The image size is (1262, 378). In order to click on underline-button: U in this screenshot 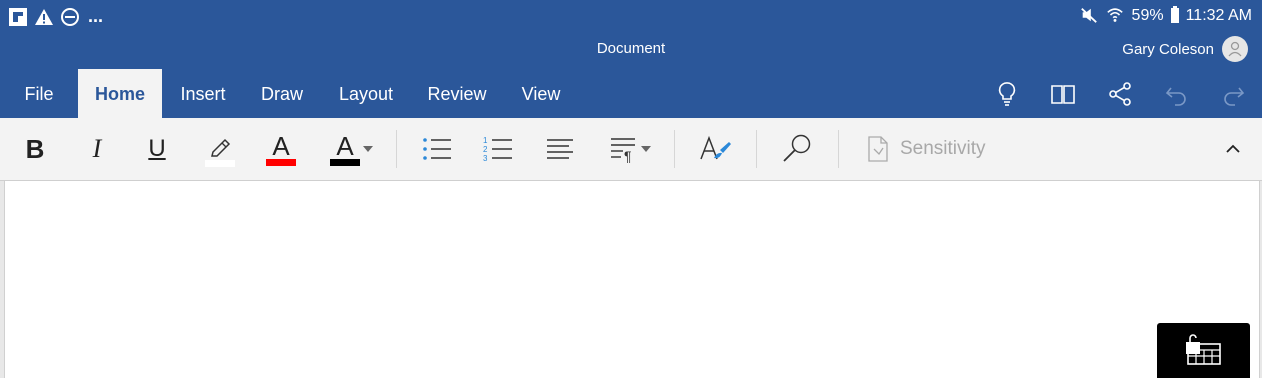, I will do `click(157, 149)`.